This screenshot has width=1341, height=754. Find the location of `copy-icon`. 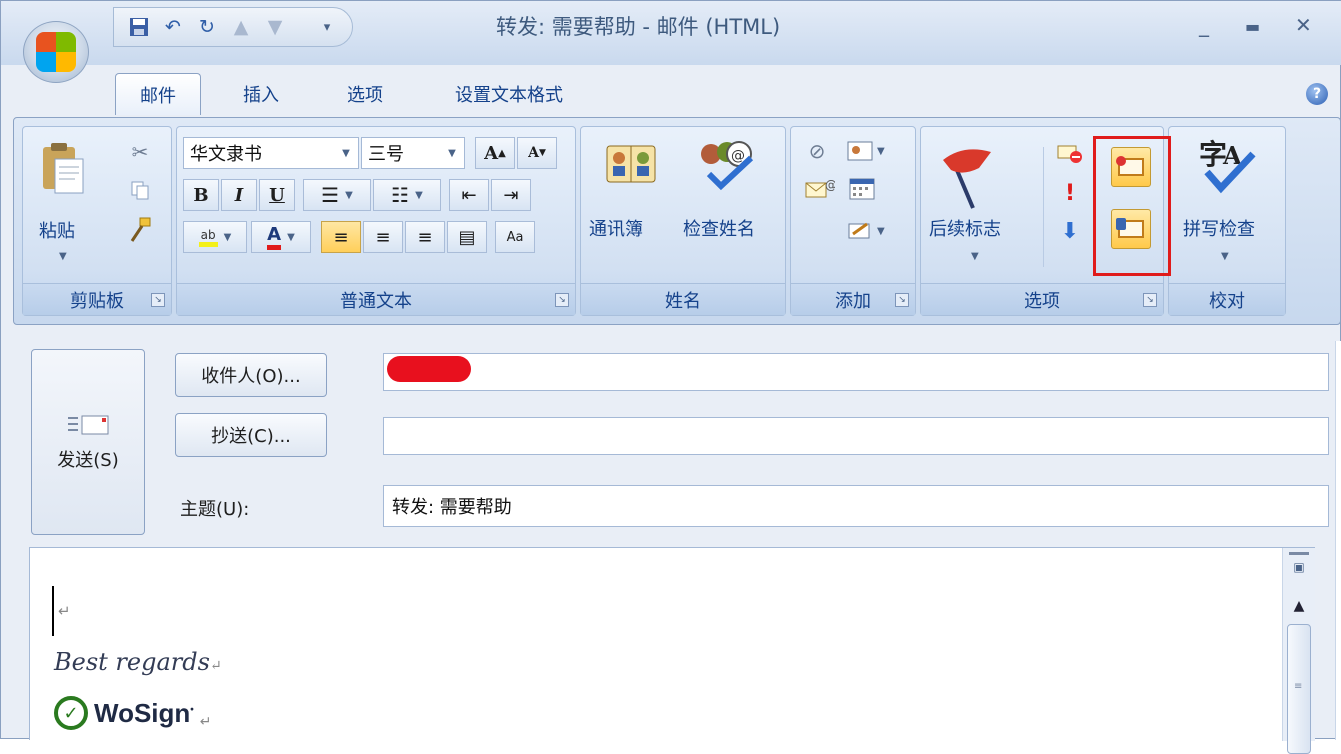

copy-icon is located at coordinates (140, 190).